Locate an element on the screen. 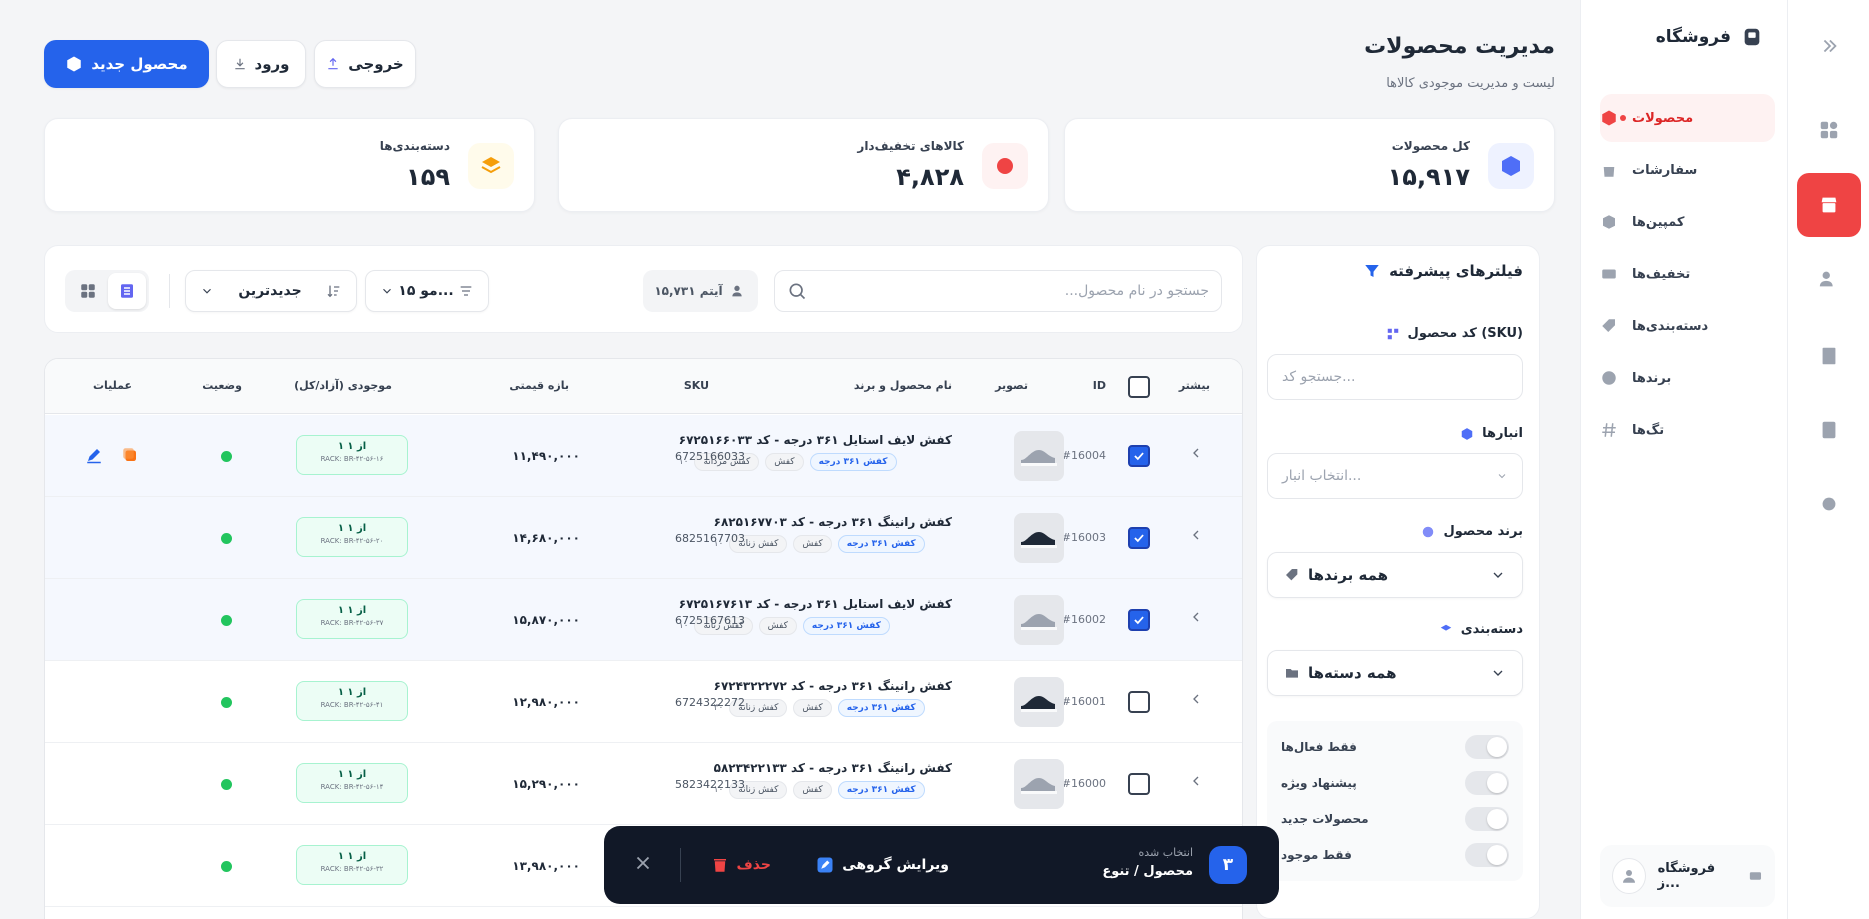 This screenshot has width=1869, height=919. duplicate-button is located at coordinates (130, 457).